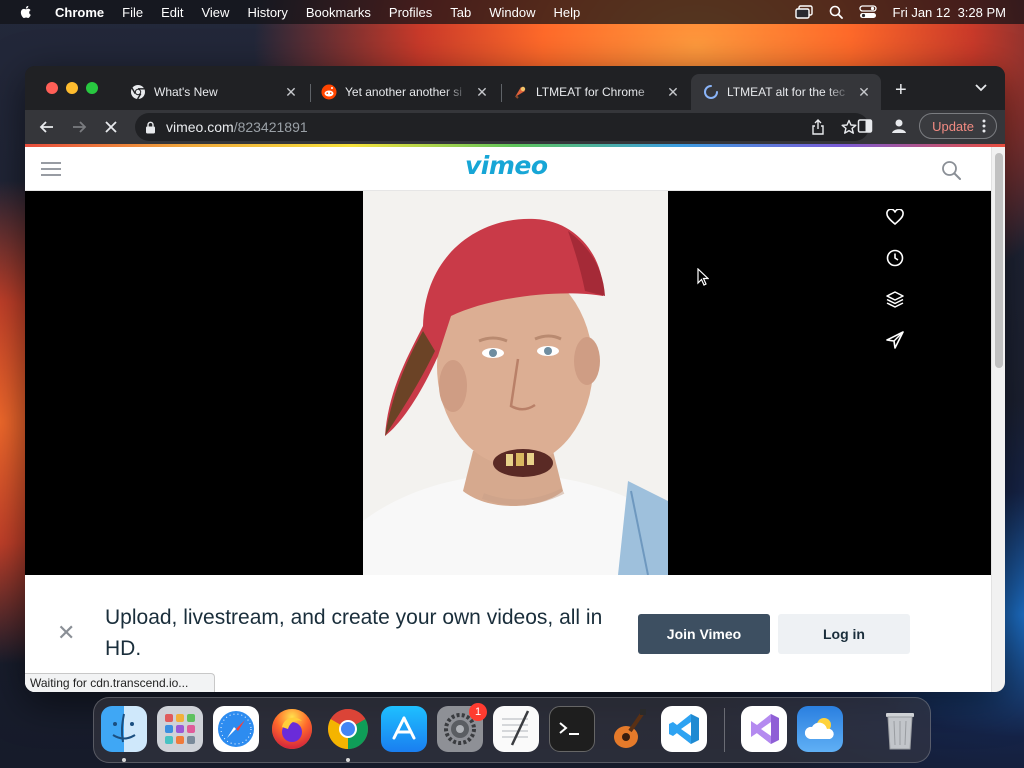 The height and width of the screenshot is (768, 1024). What do you see at coordinates (567, 12) in the screenshot?
I see `menu-help: Help` at bounding box center [567, 12].